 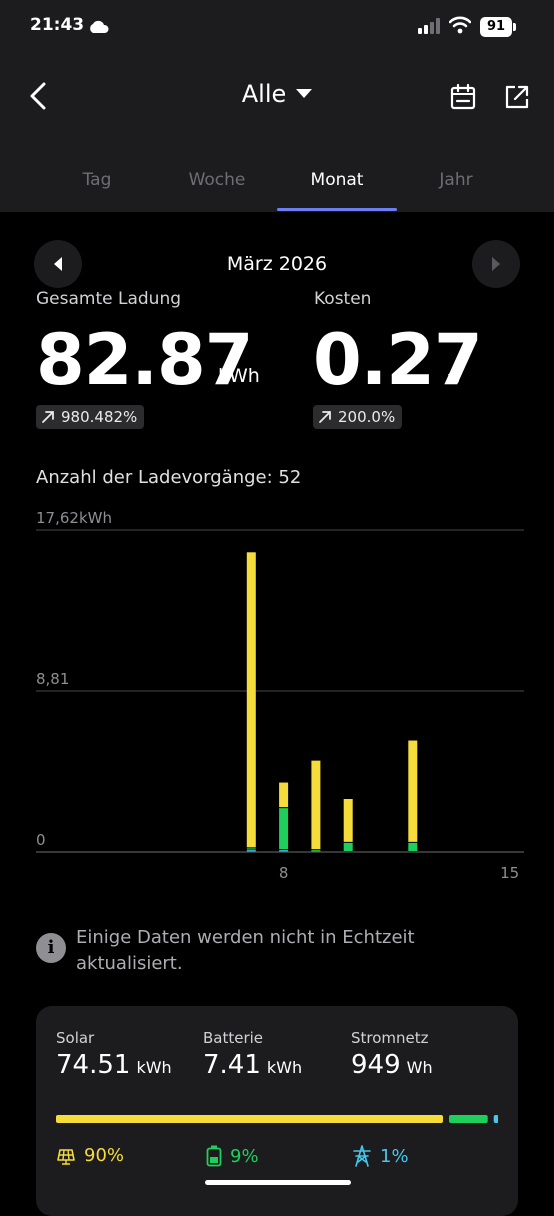 I want to click on cost-label: Kosten, so click(x=343, y=299).